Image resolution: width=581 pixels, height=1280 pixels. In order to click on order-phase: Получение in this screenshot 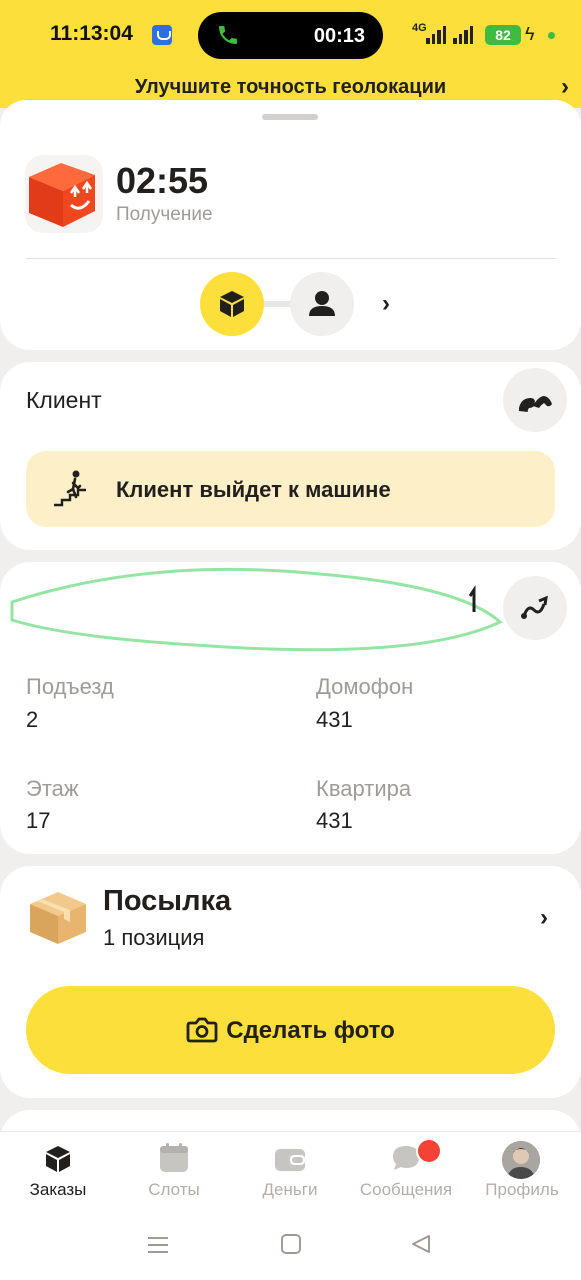, I will do `click(164, 214)`.